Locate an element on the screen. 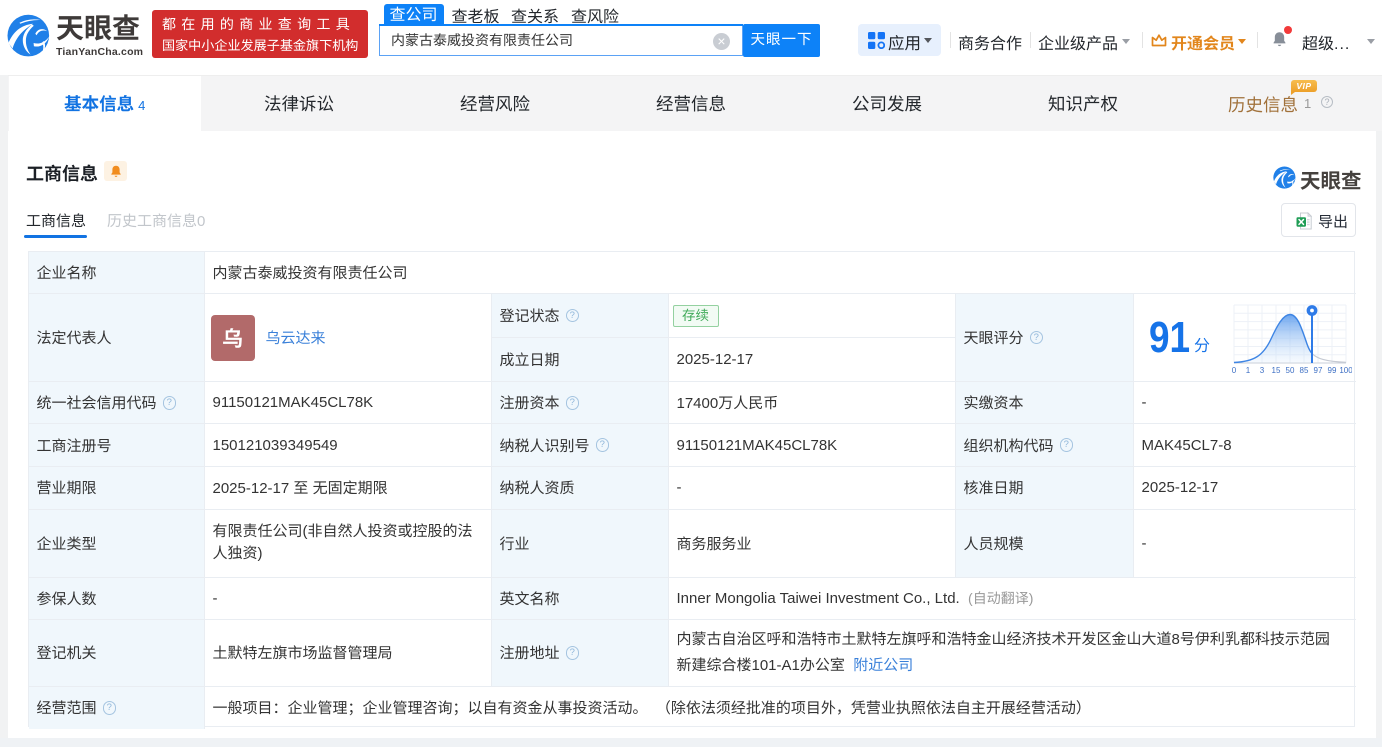 The width and height of the screenshot is (1382, 747). svg-text: 3 is located at coordinates (1262, 370).